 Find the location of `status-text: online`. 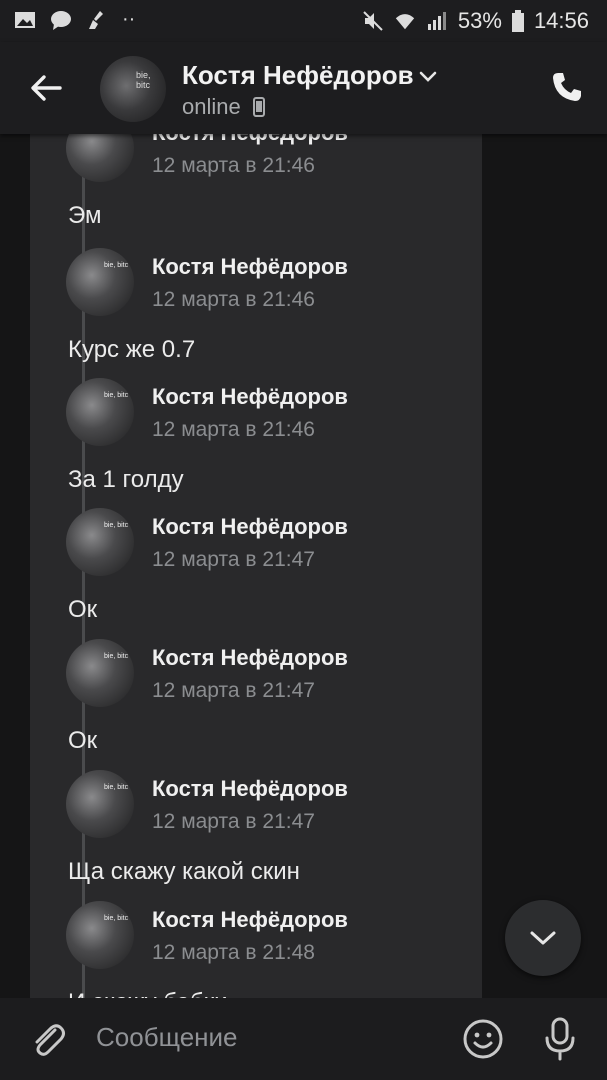

status-text: online is located at coordinates (211, 106).